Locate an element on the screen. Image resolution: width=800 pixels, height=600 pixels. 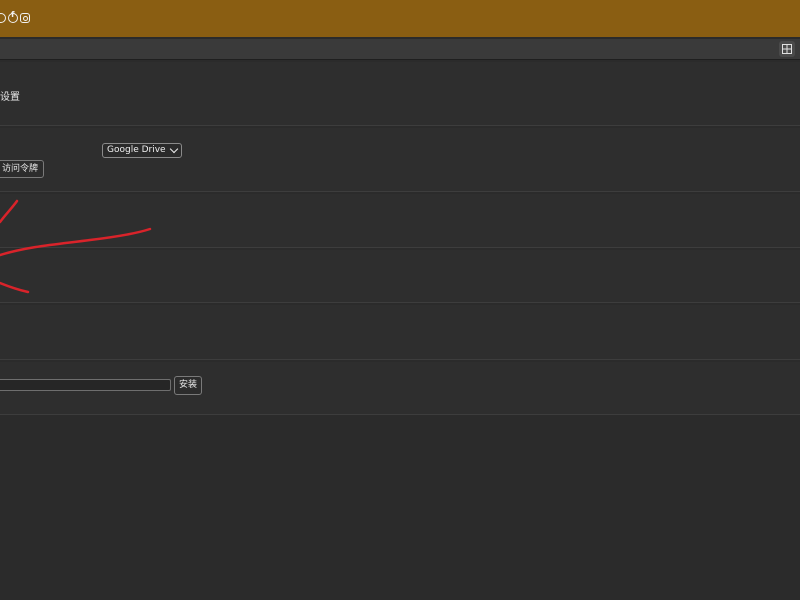
toolbar is located at coordinates (400, 49).